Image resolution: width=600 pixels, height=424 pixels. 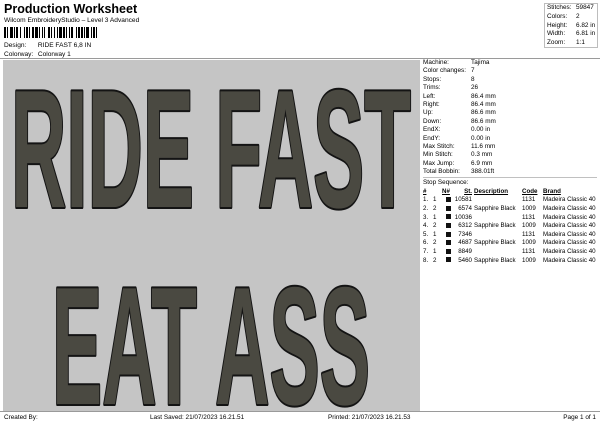 I want to click on stitch-count: 4687, so click(x=465, y=243).